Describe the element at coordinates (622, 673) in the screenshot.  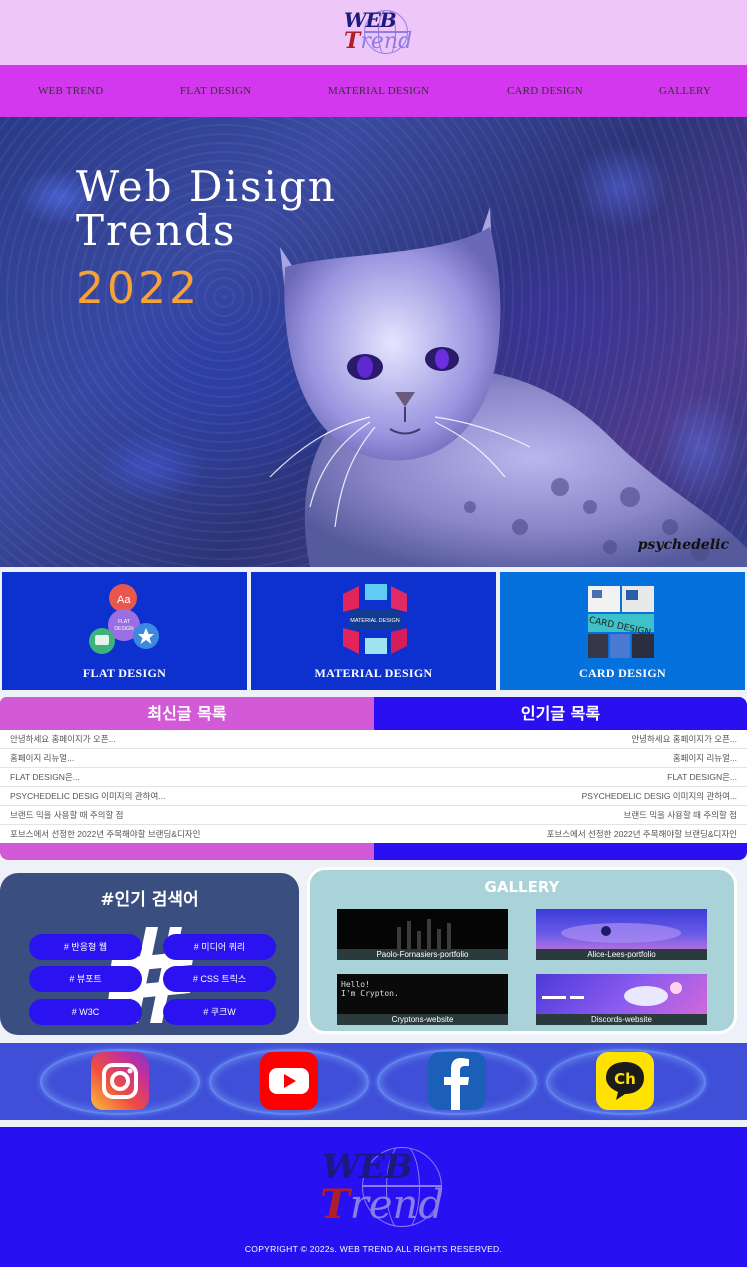
I see `card-label: CARD DESIGN` at that location.